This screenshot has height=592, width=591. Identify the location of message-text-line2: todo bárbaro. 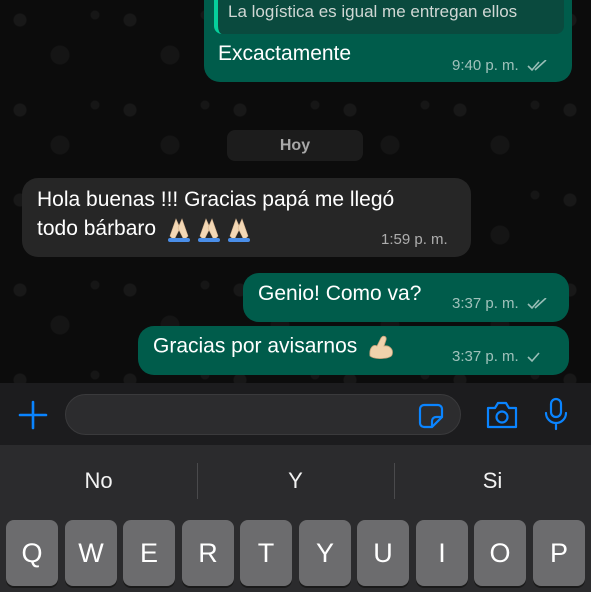
(215, 228).